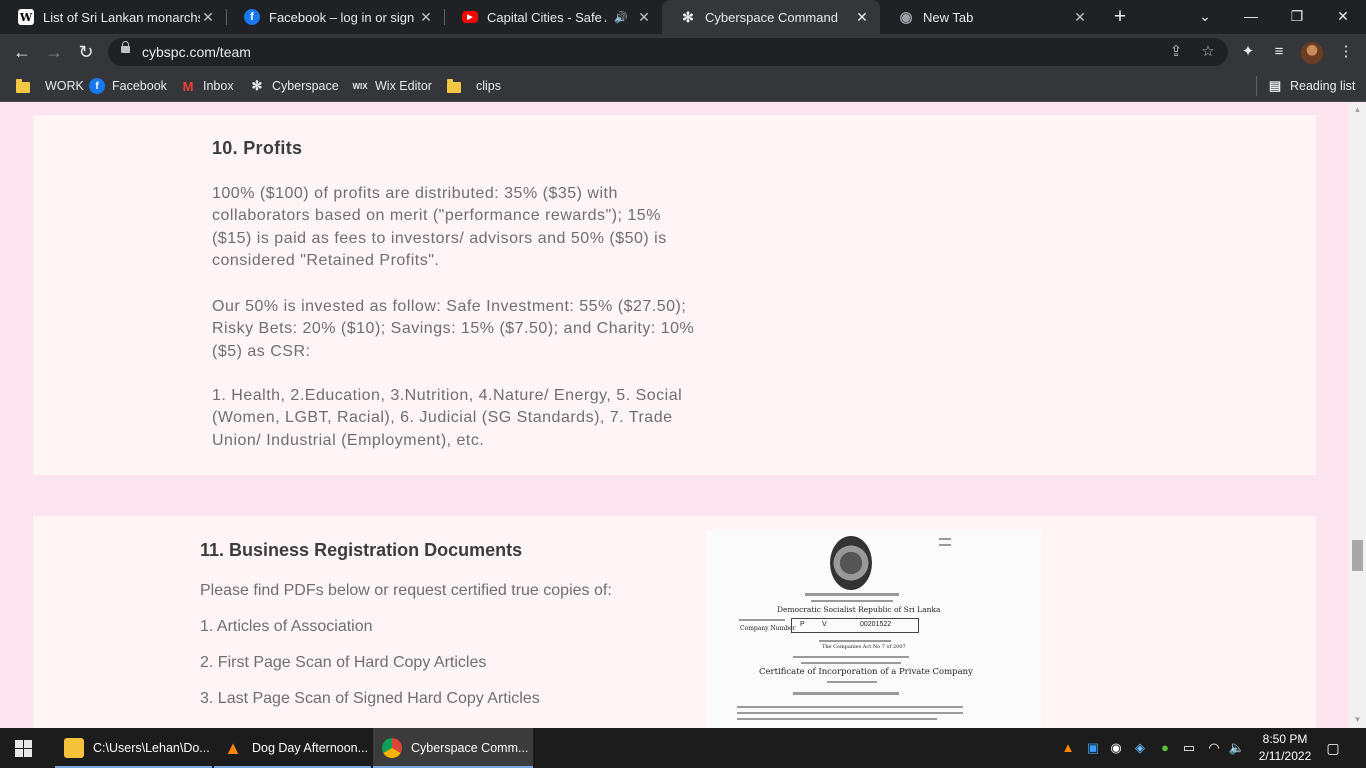 The height and width of the screenshot is (768, 1366). I want to click on new-tab-button: +, so click(1120, 17).